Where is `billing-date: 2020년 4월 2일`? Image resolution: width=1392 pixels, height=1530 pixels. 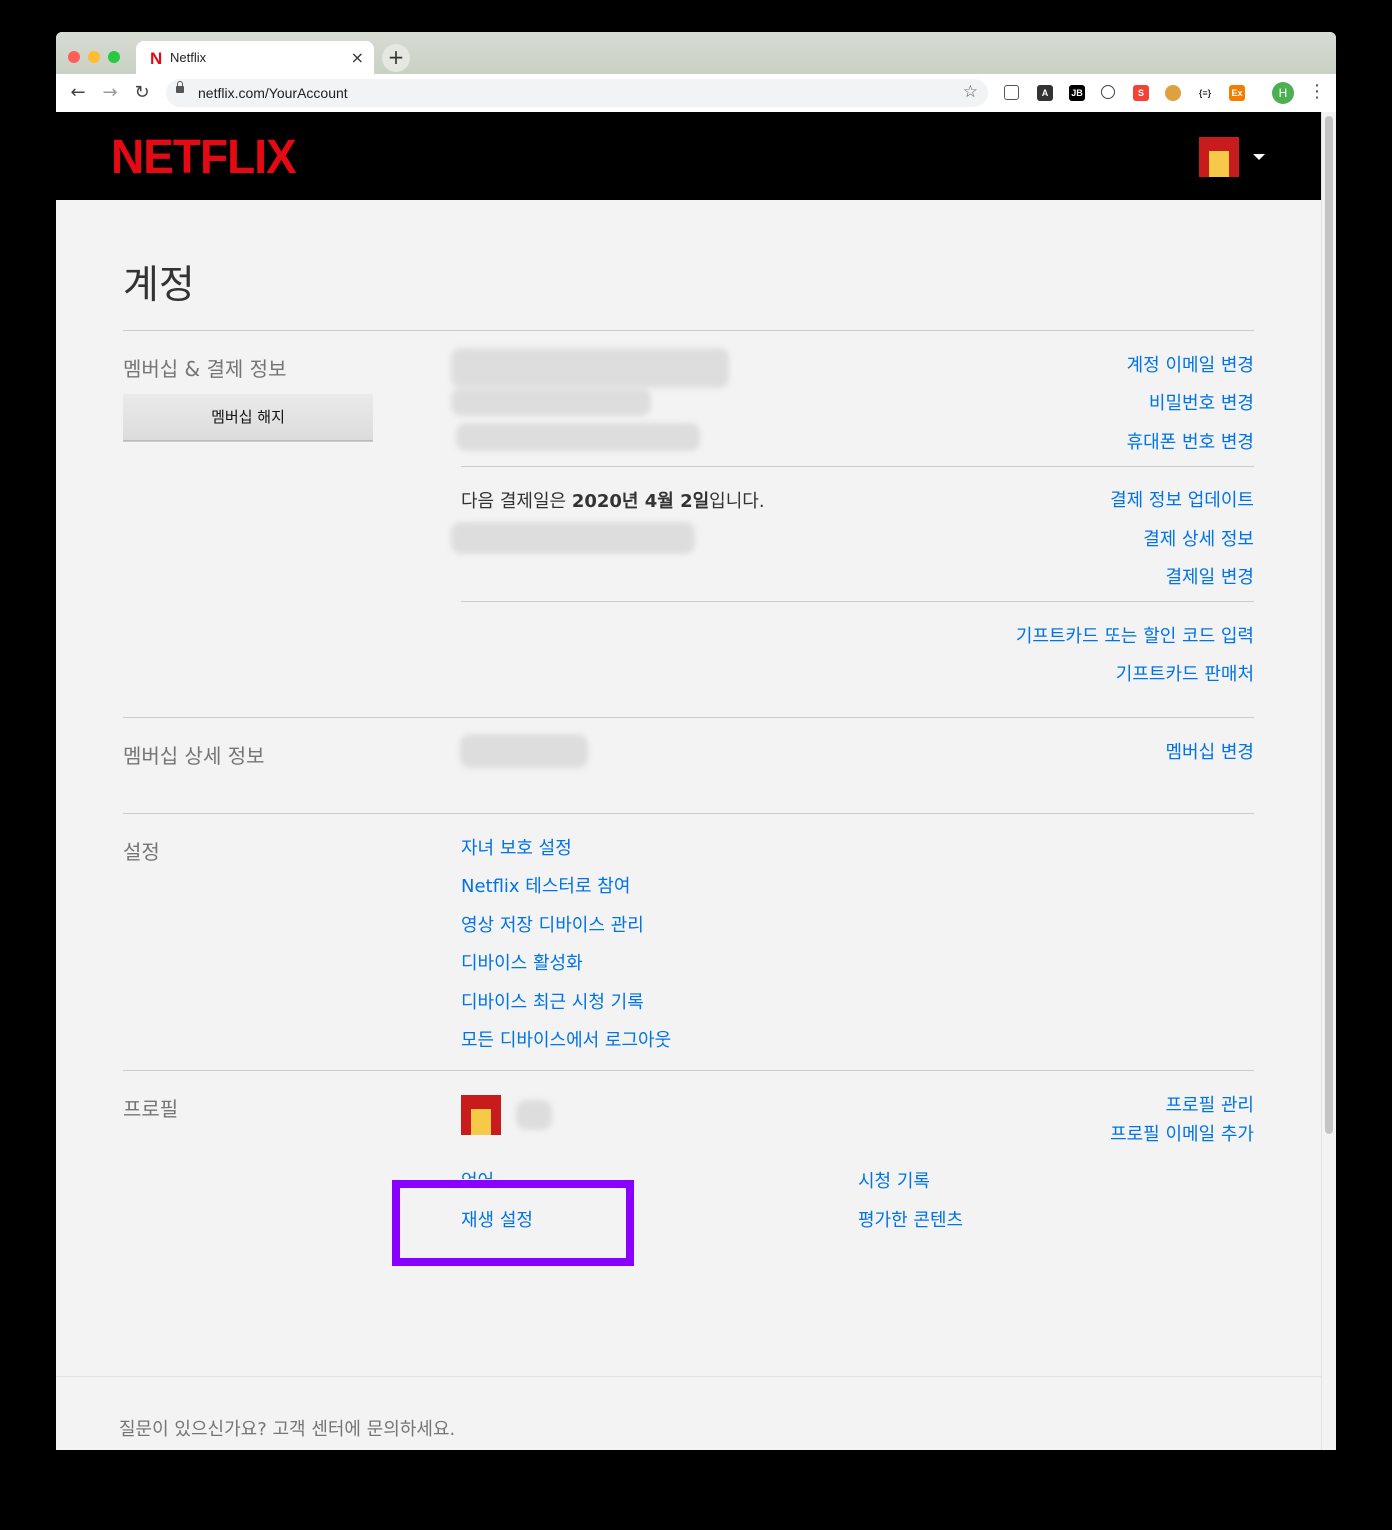 billing-date: 2020년 4월 2일 is located at coordinates (640, 501).